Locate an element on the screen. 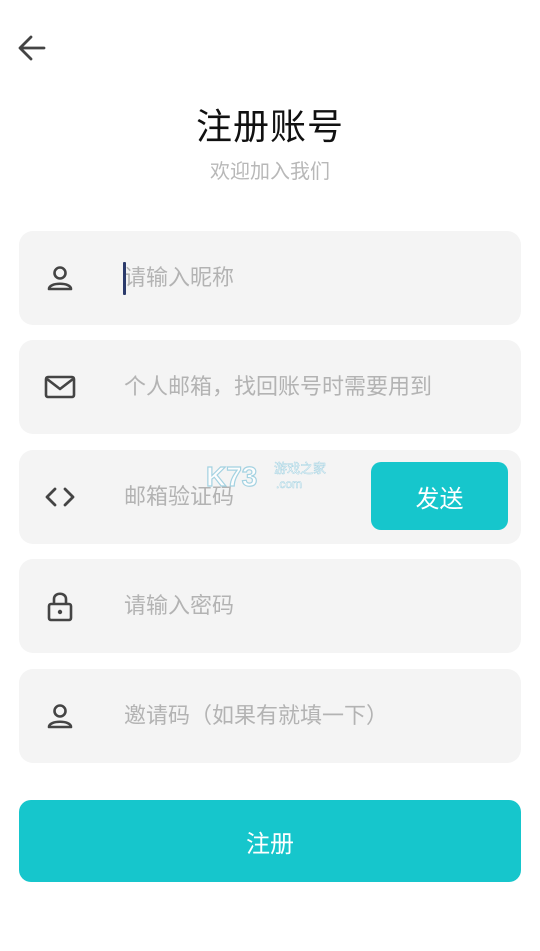 This screenshot has height=951, width=540. watermark-domain: .com is located at coordinates (289, 484).